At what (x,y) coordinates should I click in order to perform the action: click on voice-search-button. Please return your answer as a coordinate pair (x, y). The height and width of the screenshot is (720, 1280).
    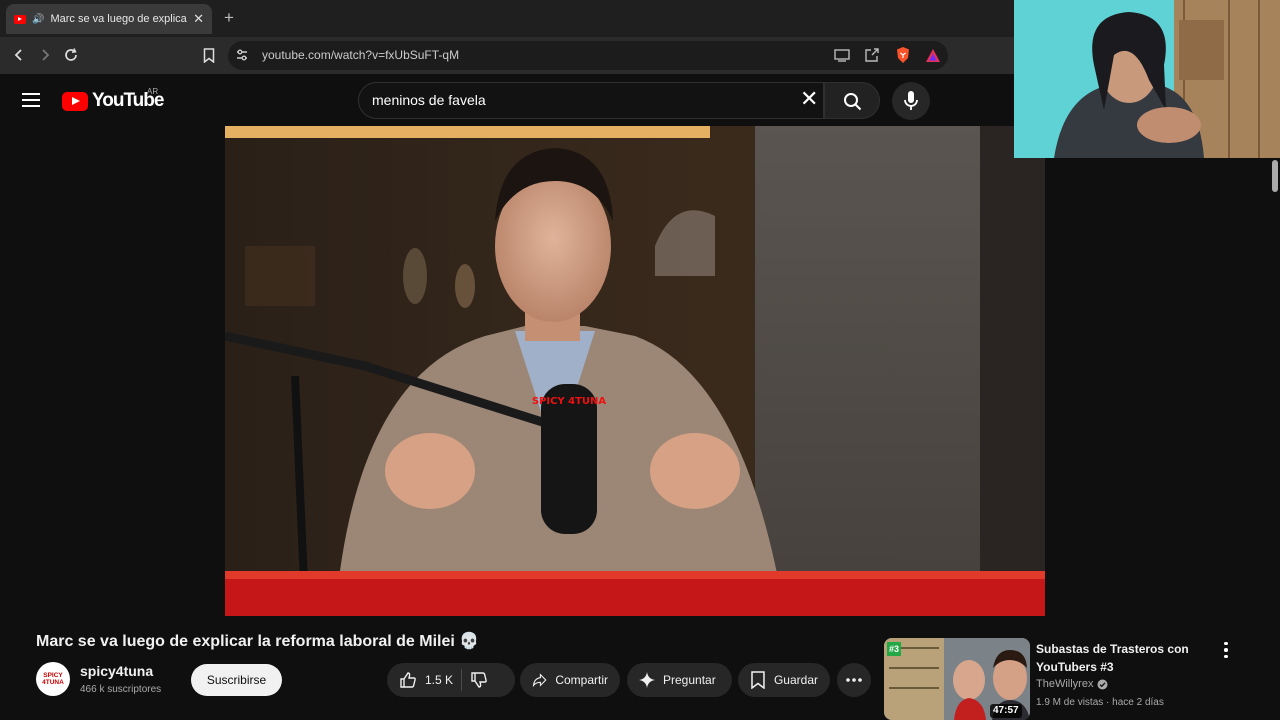
    Looking at the image, I should click on (911, 101).